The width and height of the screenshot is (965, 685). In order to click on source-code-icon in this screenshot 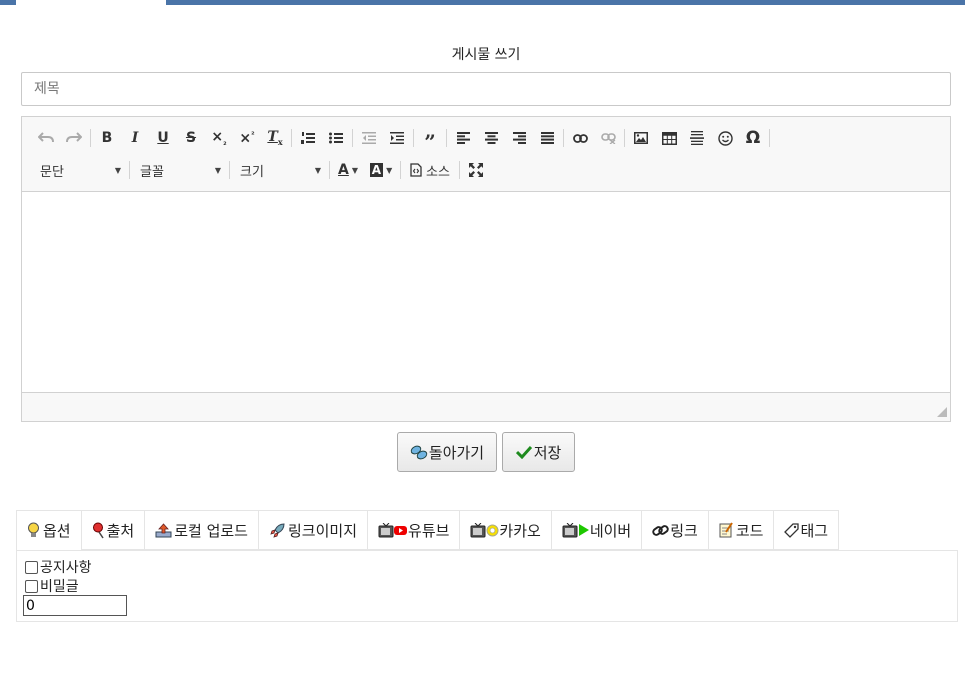, I will do `click(416, 170)`.